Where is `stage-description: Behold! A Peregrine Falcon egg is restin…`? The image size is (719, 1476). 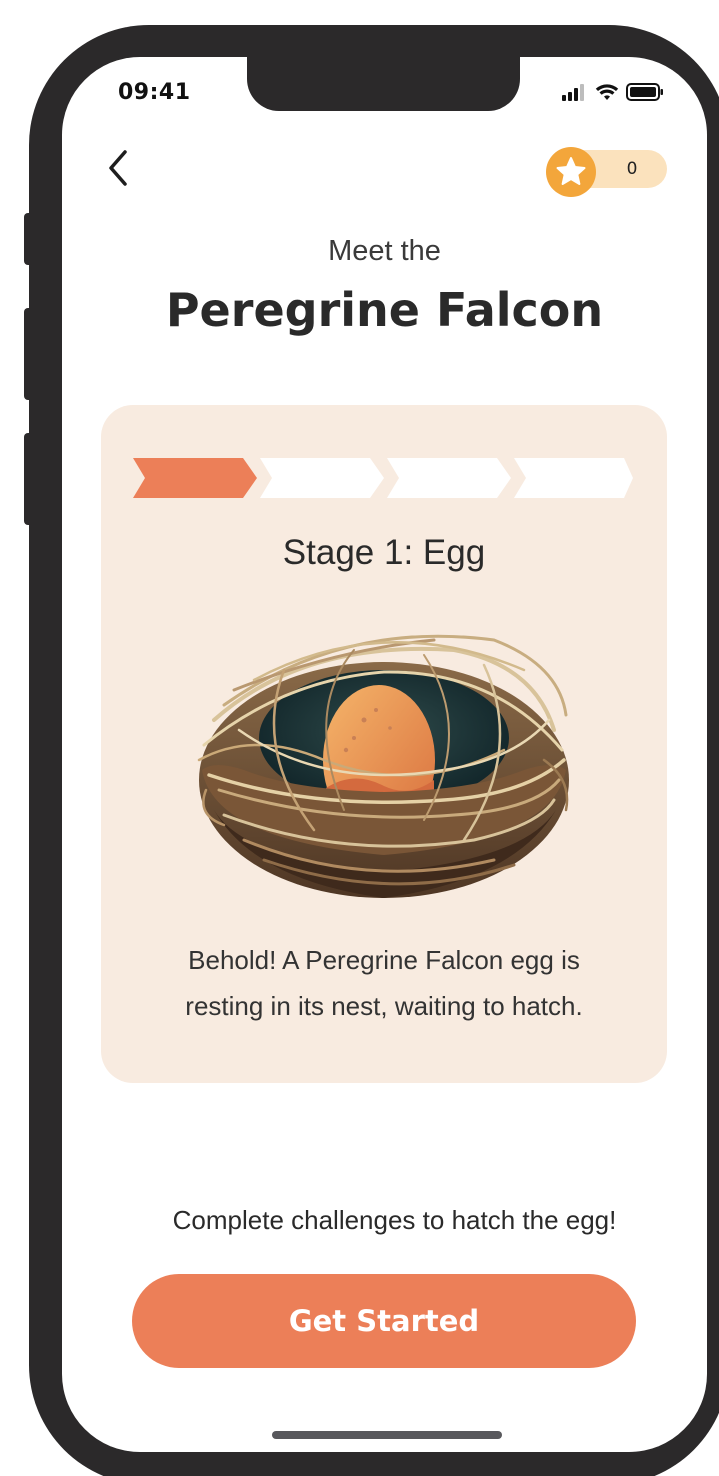 stage-description: Behold! A Peregrine Falcon egg is restin… is located at coordinates (384, 983).